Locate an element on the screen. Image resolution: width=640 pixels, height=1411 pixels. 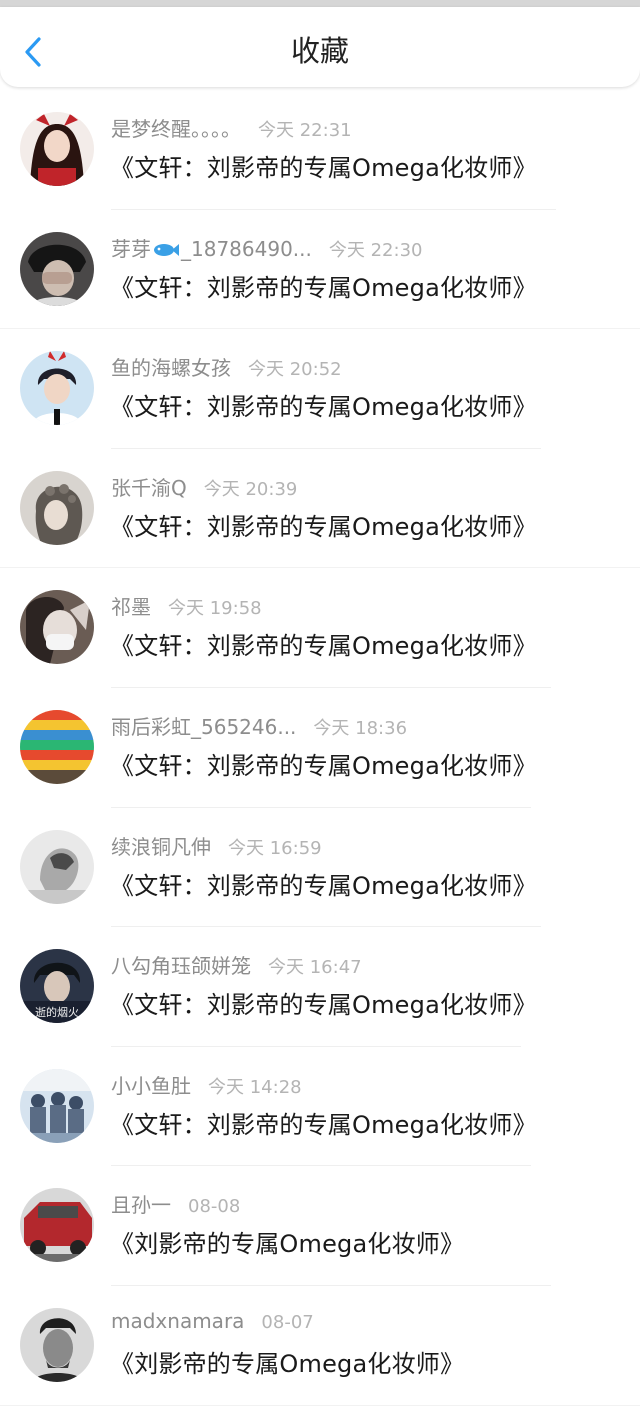
timestamp: 08-07 is located at coordinates (287, 1322).